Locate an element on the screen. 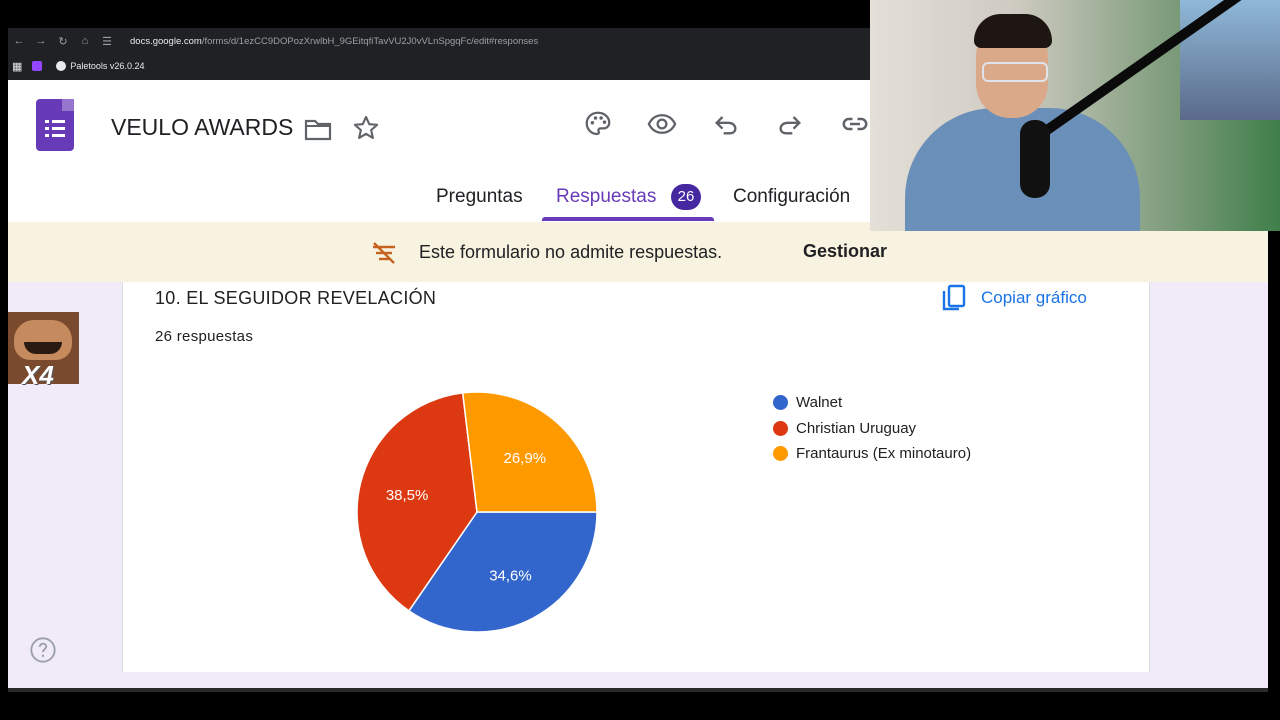 This screenshot has width=1280, height=720. pie-slice-label-2: 26,9% is located at coordinates (525, 458).